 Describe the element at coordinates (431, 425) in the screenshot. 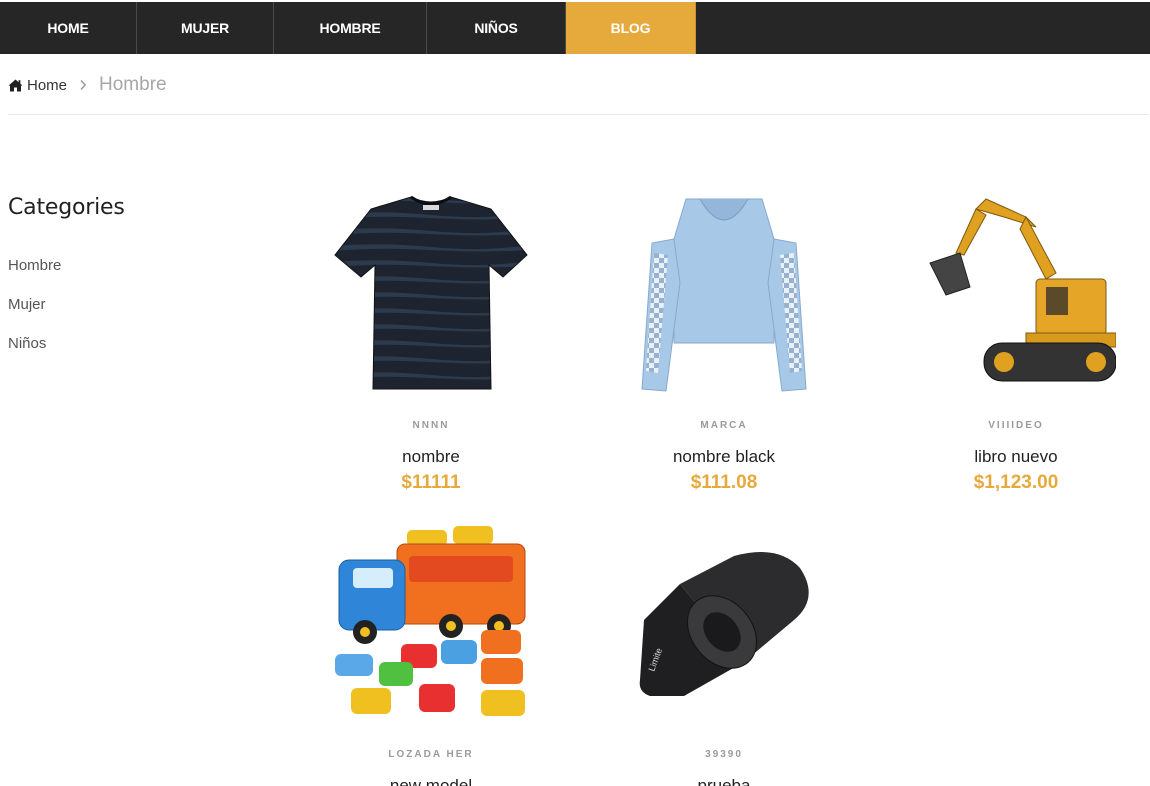

I see `product-brand: NNNN` at that location.